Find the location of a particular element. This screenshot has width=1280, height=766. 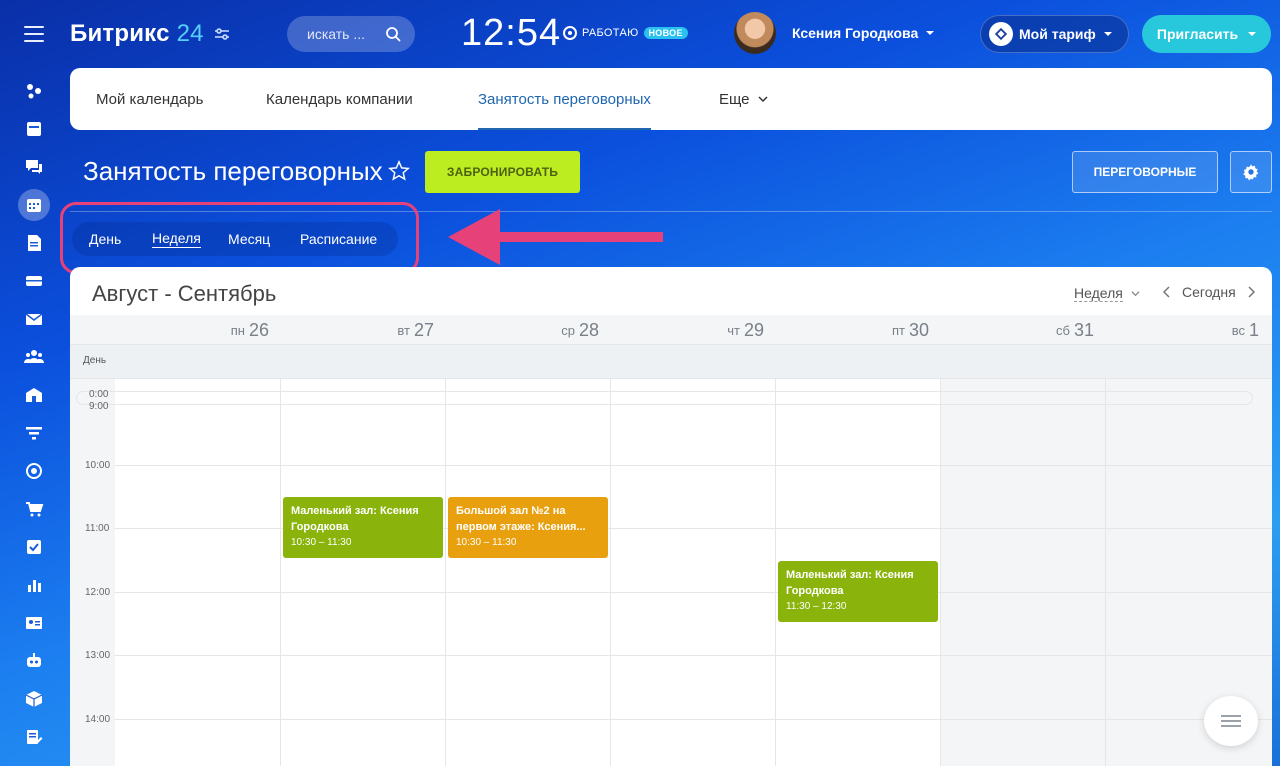

sidebar-item-store is located at coordinates (34, 699).